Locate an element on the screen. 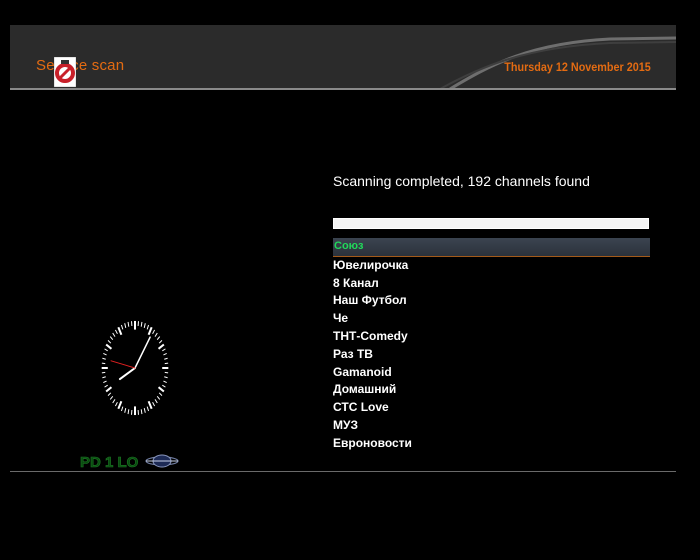  channel-list-item: Gamanoid is located at coordinates (491, 373).